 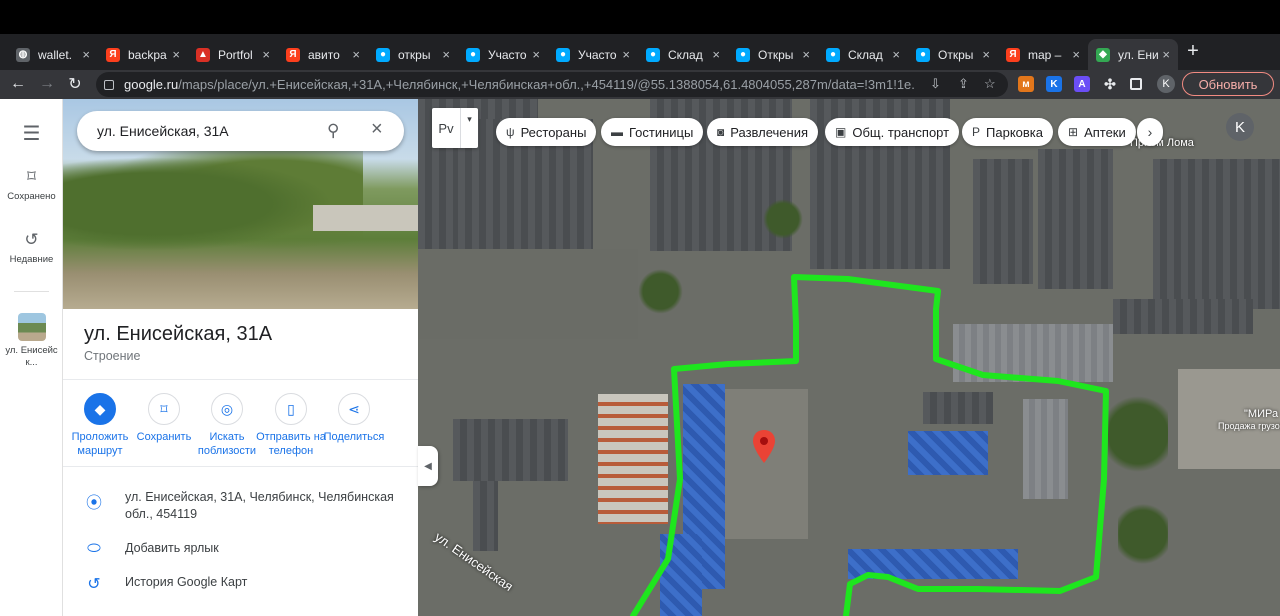 What do you see at coordinates (93, 503) in the screenshot?
I see `location-pin-icon: ⦿` at bounding box center [93, 503].